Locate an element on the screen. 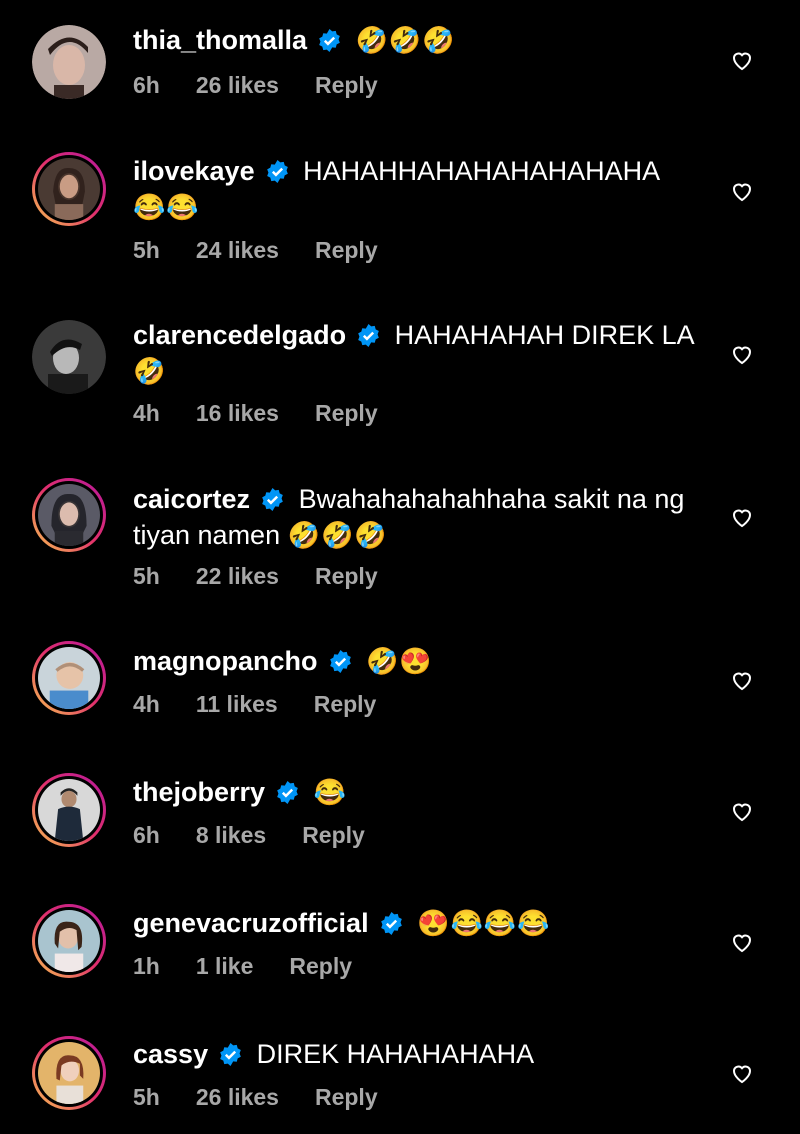  likes-count: 1 like is located at coordinates (225, 966).